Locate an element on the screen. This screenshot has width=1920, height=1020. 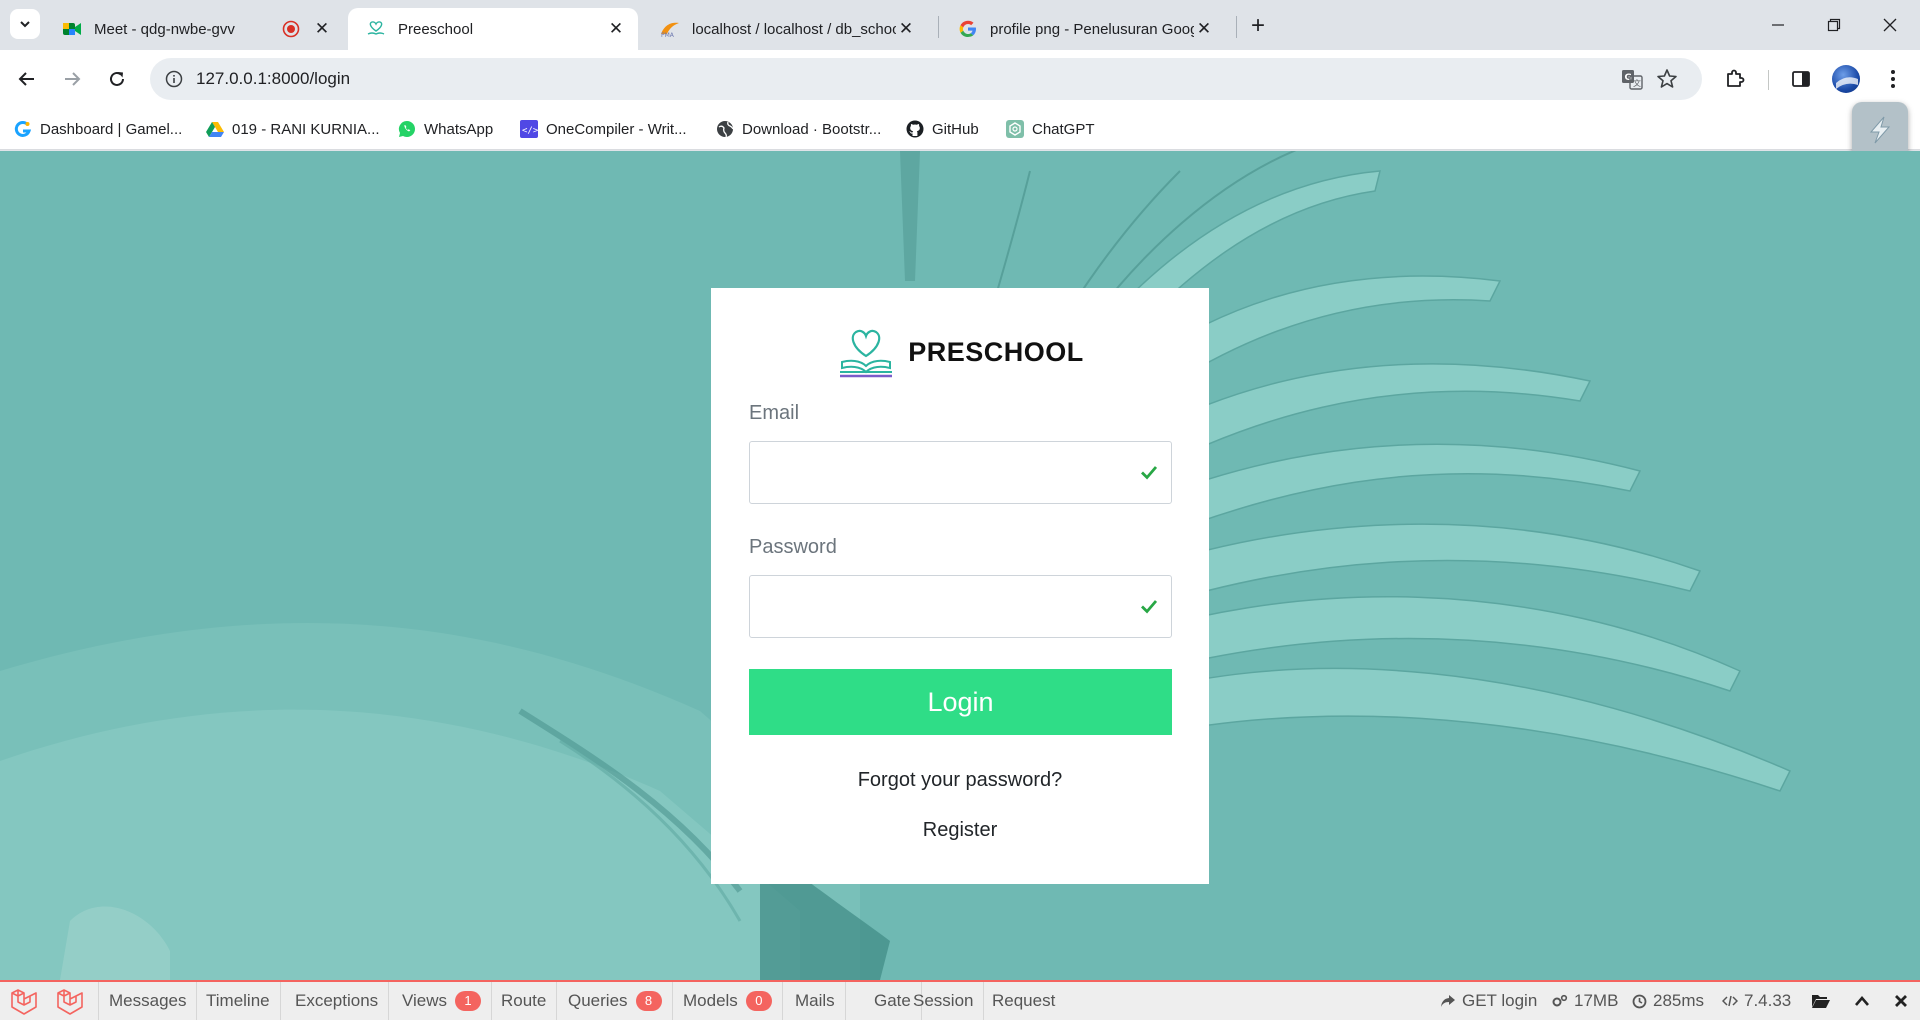
debugbar-tab-timeline: Timeline is located at coordinates (238, 1001).